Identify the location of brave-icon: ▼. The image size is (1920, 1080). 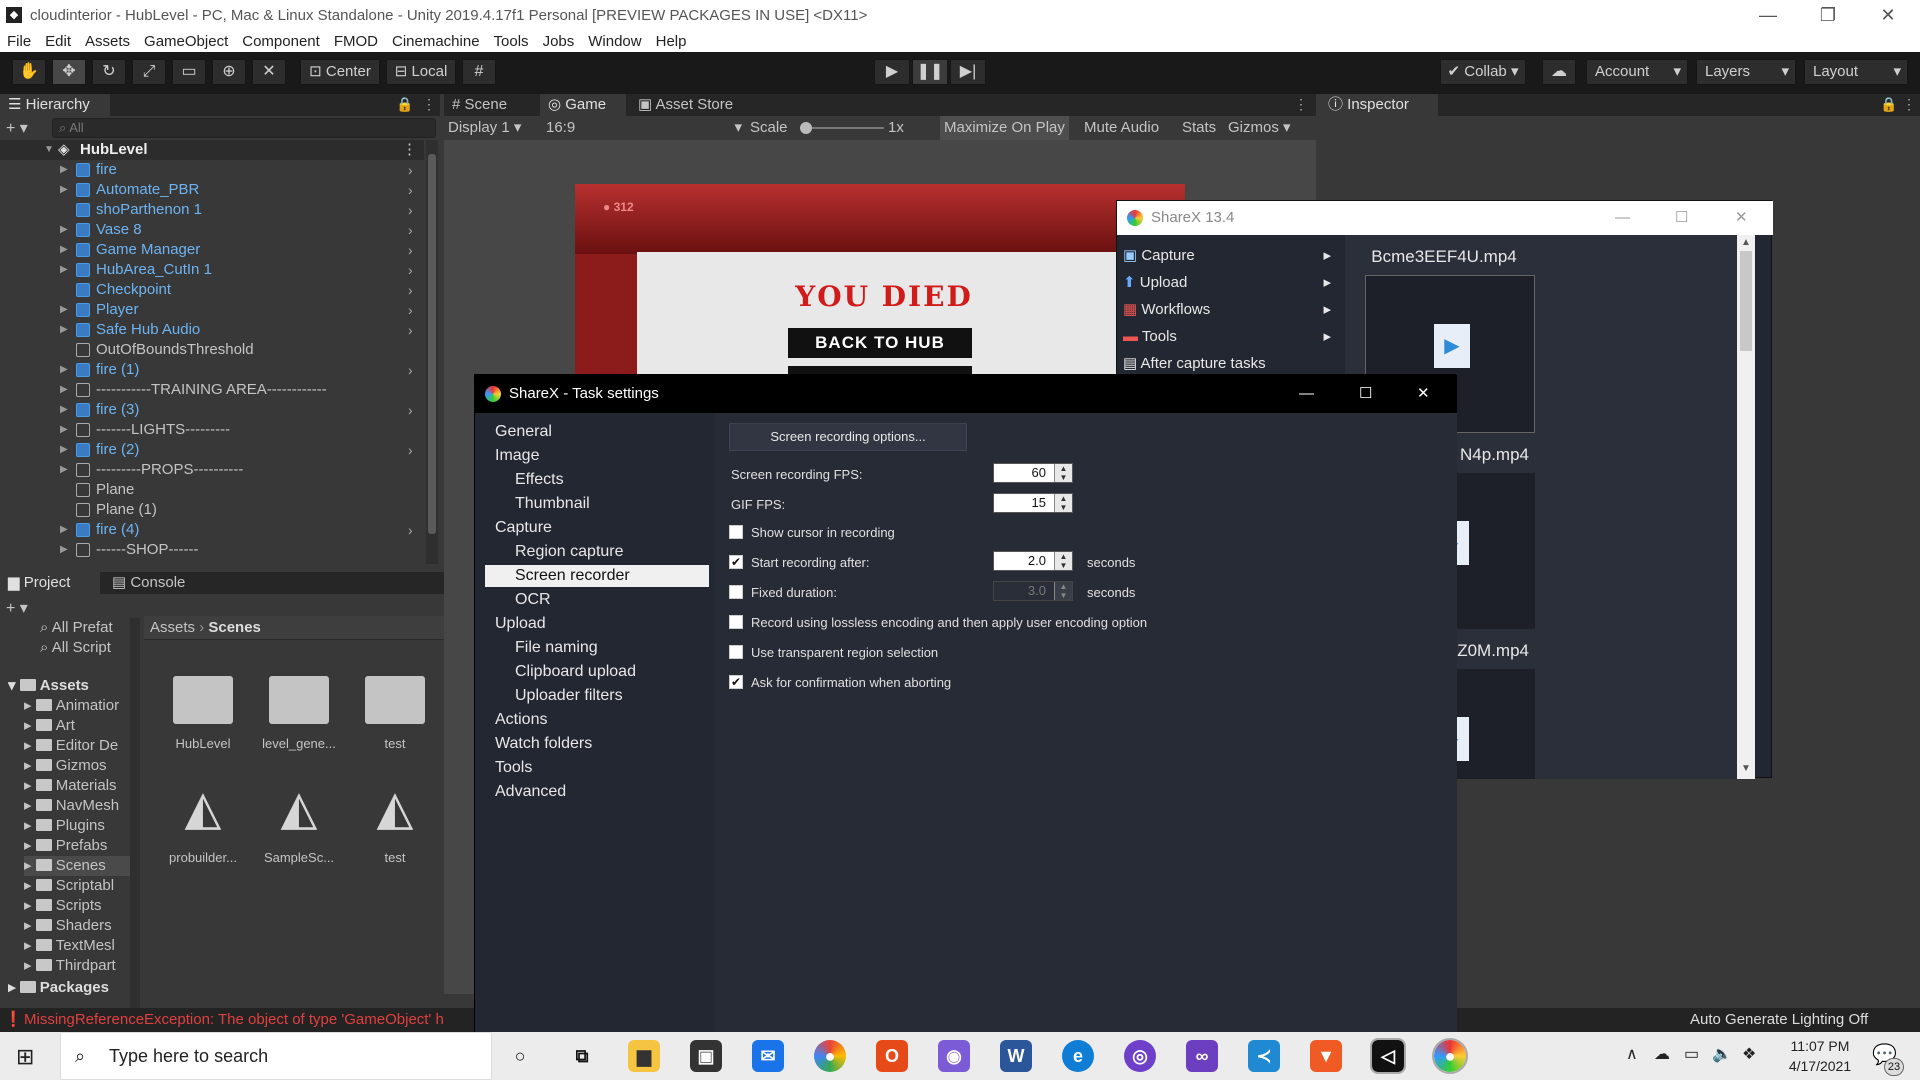
(1326, 1056).